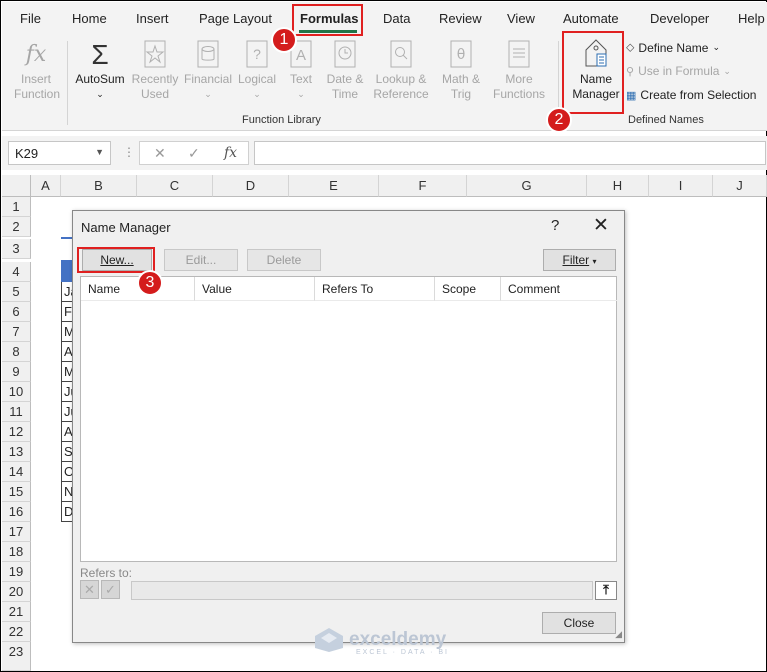  What do you see at coordinates (110, 589) in the screenshot?
I see `check-icon: ✓` at bounding box center [110, 589].